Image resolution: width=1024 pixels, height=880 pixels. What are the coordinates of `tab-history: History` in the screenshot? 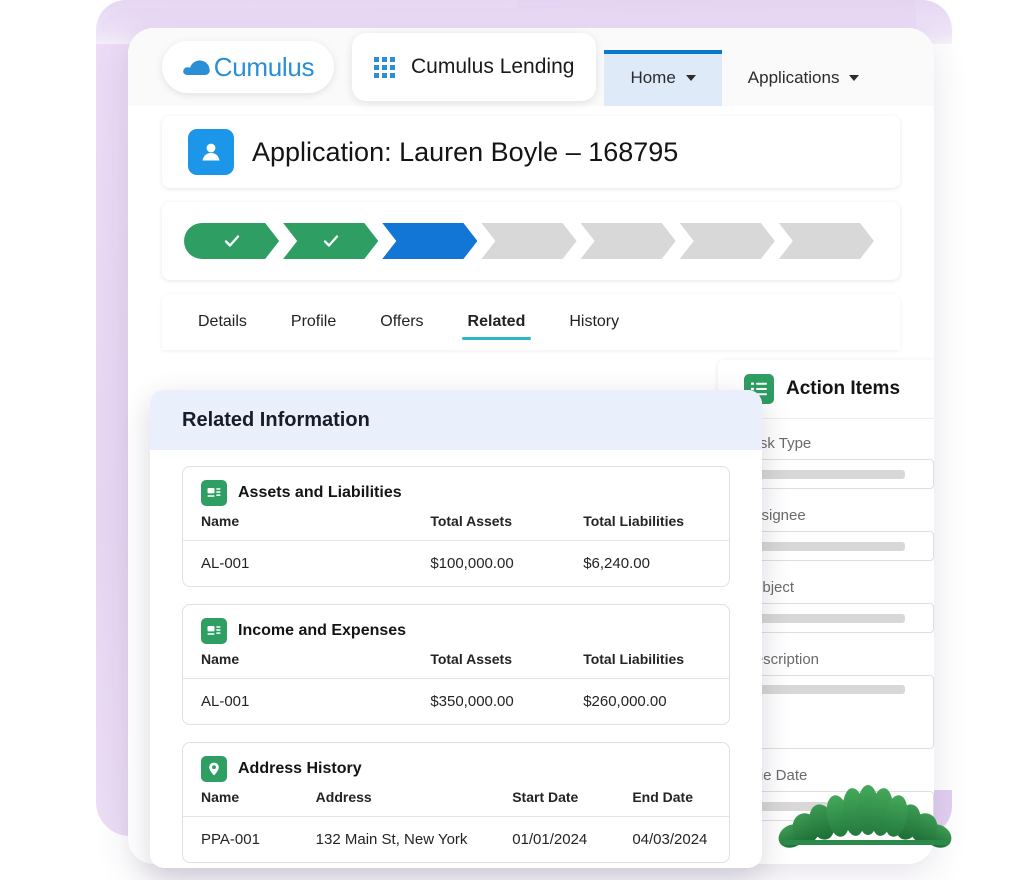 It's located at (594, 322).